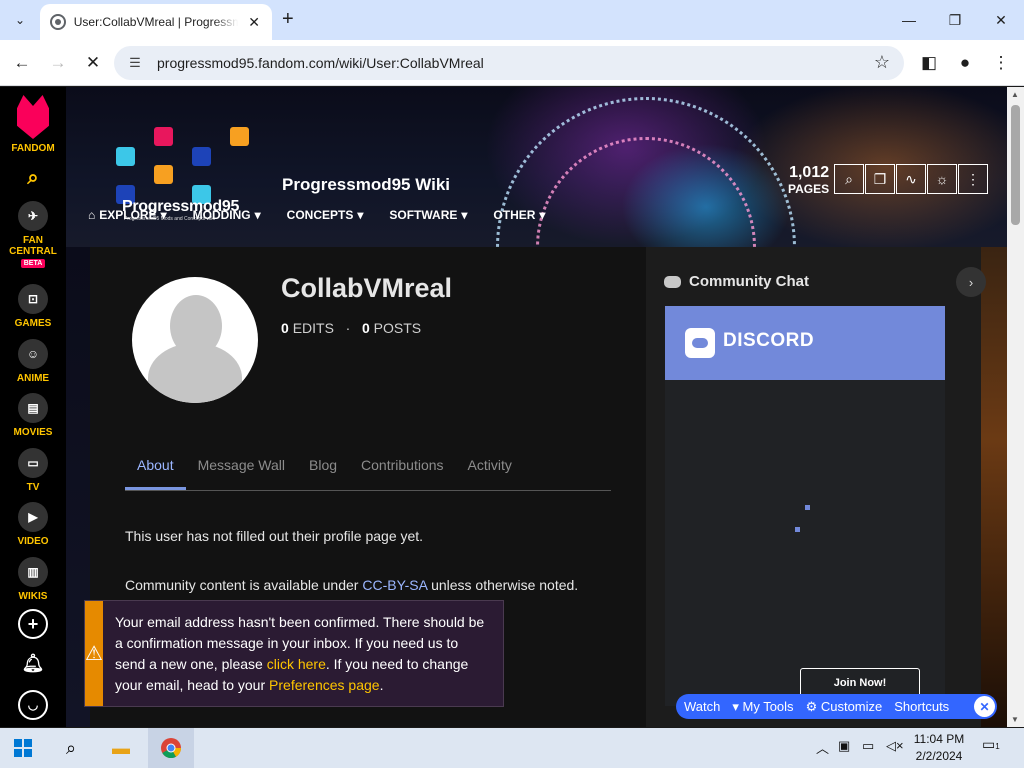 This screenshot has width=1024, height=768. Describe the element at coordinates (809, 172) in the screenshot. I see `pages-count: 1,012` at that location.